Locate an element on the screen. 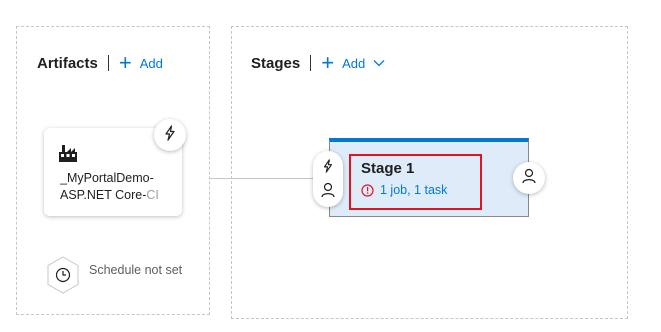  add-stage-label: Add is located at coordinates (354, 63).